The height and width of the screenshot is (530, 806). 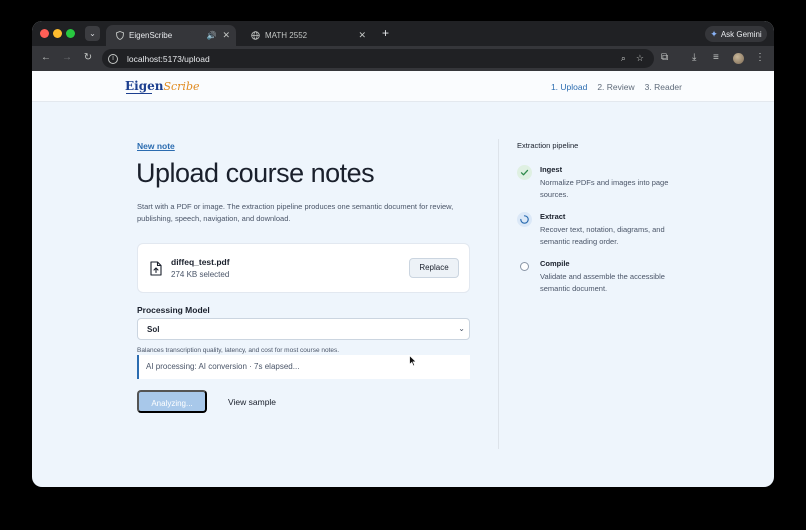 I want to click on url-text: localhost:5173/upload, so click(x=374, y=59).